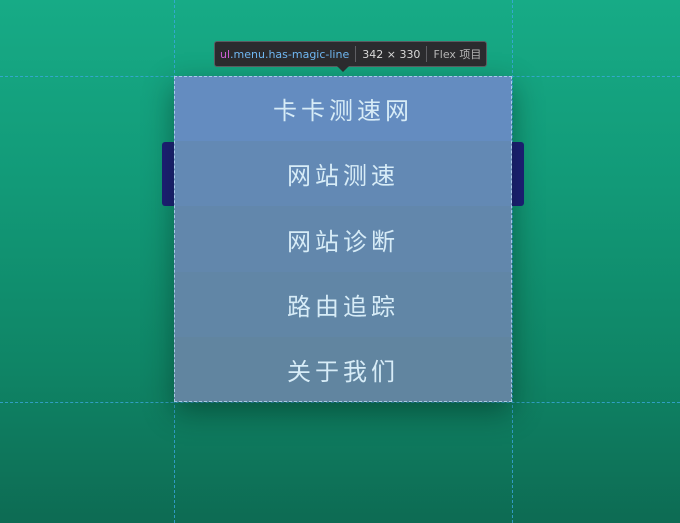 This screenshot has width=680, height=523. Describe the element at coordinates (343, 109) in the screenshot. I see `menu-item-home: 卡卡测速网` at that location.